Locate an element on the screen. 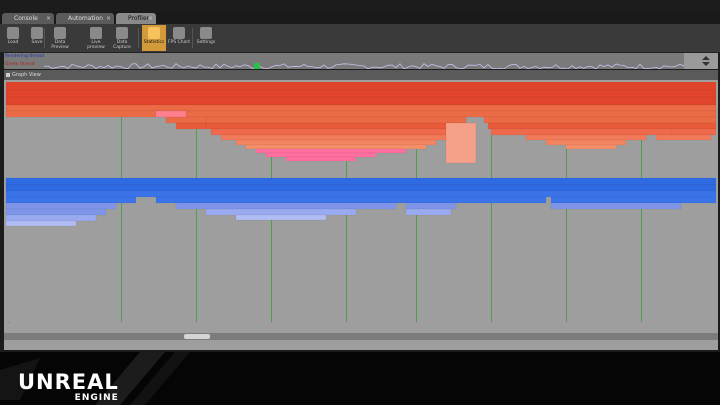  unreal-engine-logo: UNREAL ENGINE is located at coordinates (68, 388).